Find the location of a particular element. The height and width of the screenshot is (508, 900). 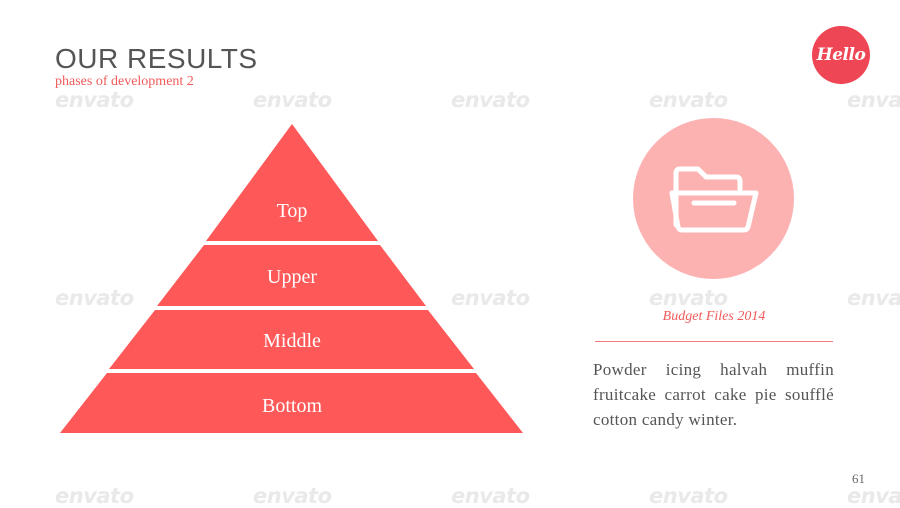

caption-divider is located at coordinates (714, 341).